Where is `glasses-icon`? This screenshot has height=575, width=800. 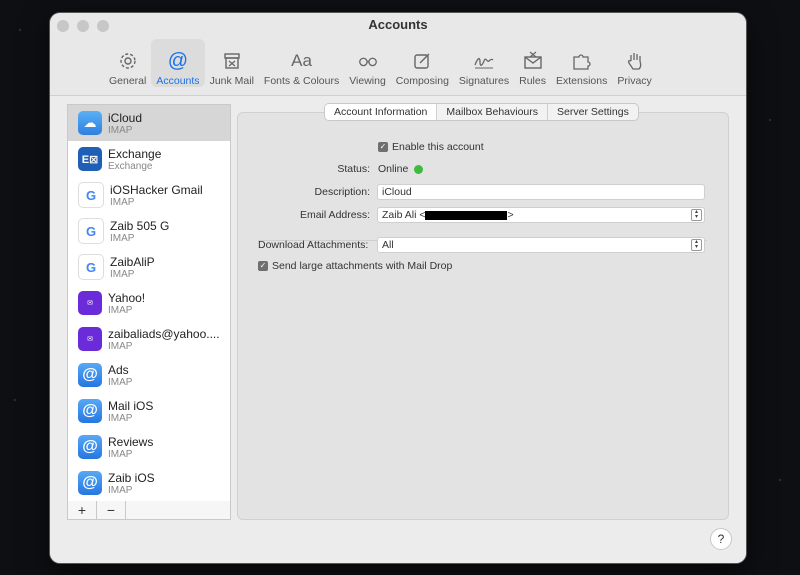 glasses-icon is located at coordinates (368, 61).